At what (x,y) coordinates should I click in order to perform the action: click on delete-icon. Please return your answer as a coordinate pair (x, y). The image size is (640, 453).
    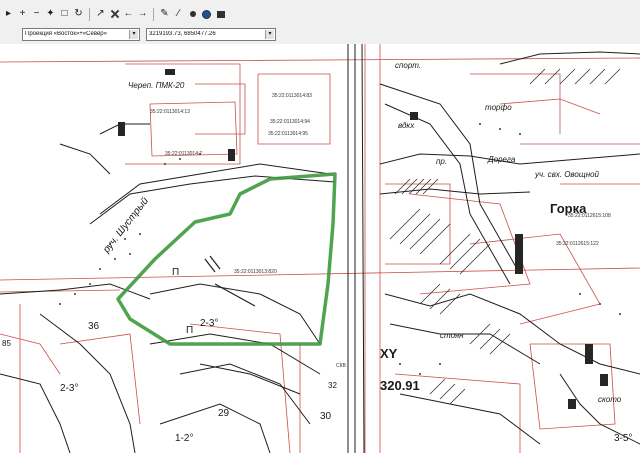
    Looking at the image, I should click on (114, 14).